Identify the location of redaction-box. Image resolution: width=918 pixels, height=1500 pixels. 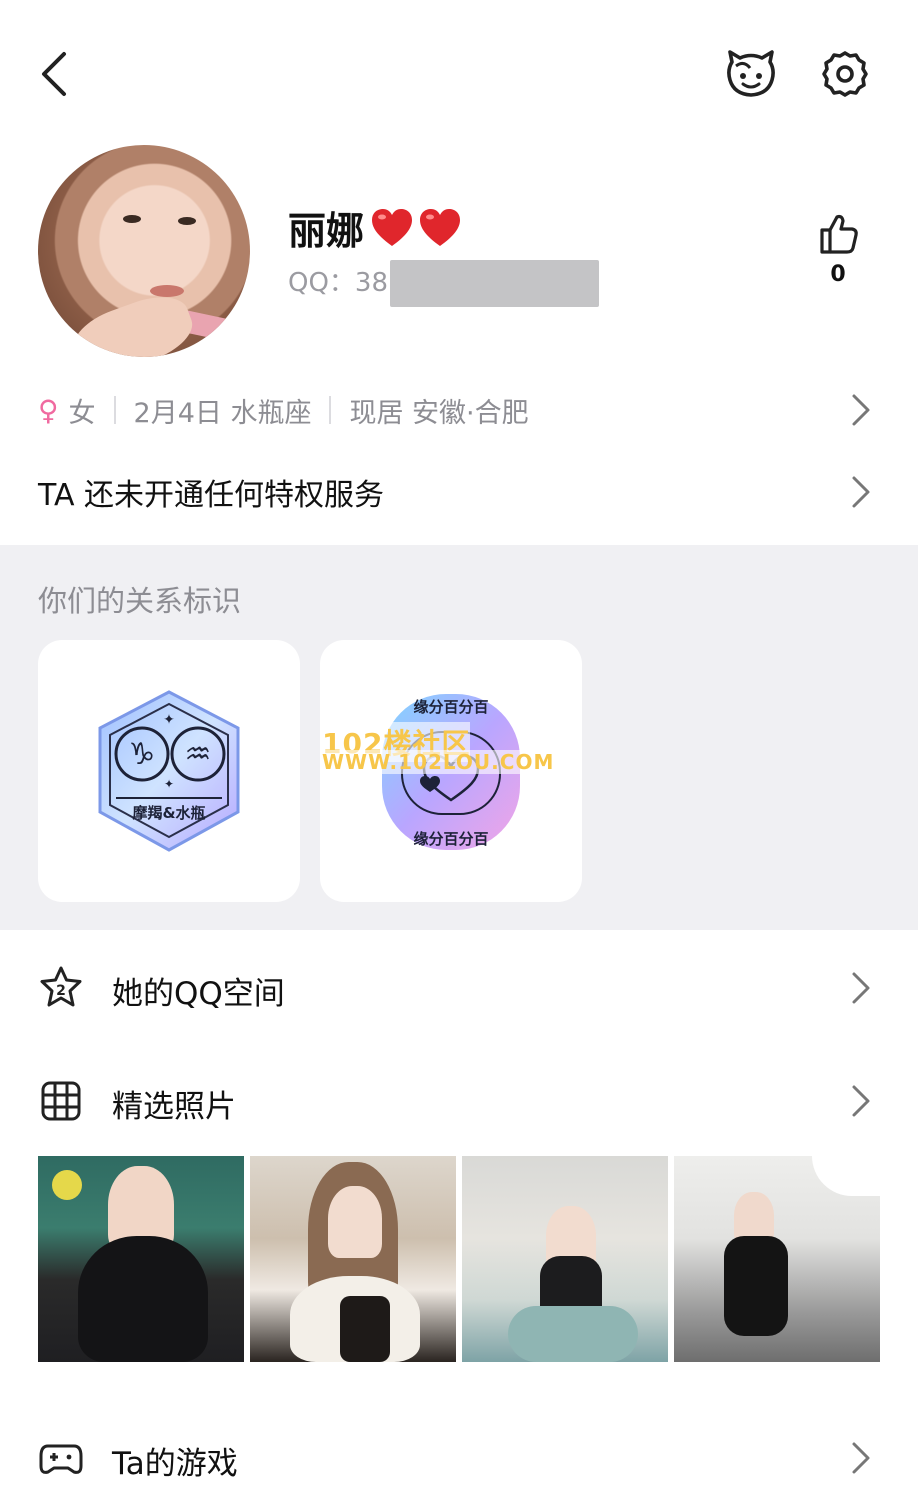
(494, 283).